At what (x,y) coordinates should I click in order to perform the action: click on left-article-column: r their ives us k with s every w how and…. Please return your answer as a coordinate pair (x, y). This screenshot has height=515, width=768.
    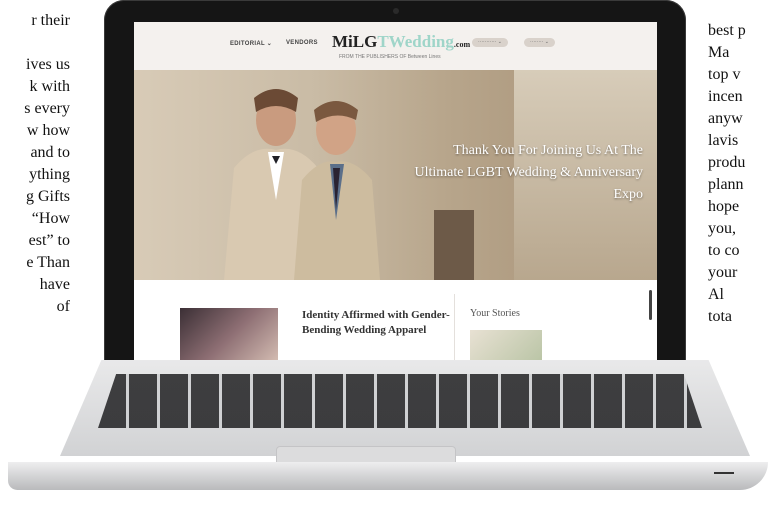
    Looking at the image, I should click on (35, 164).